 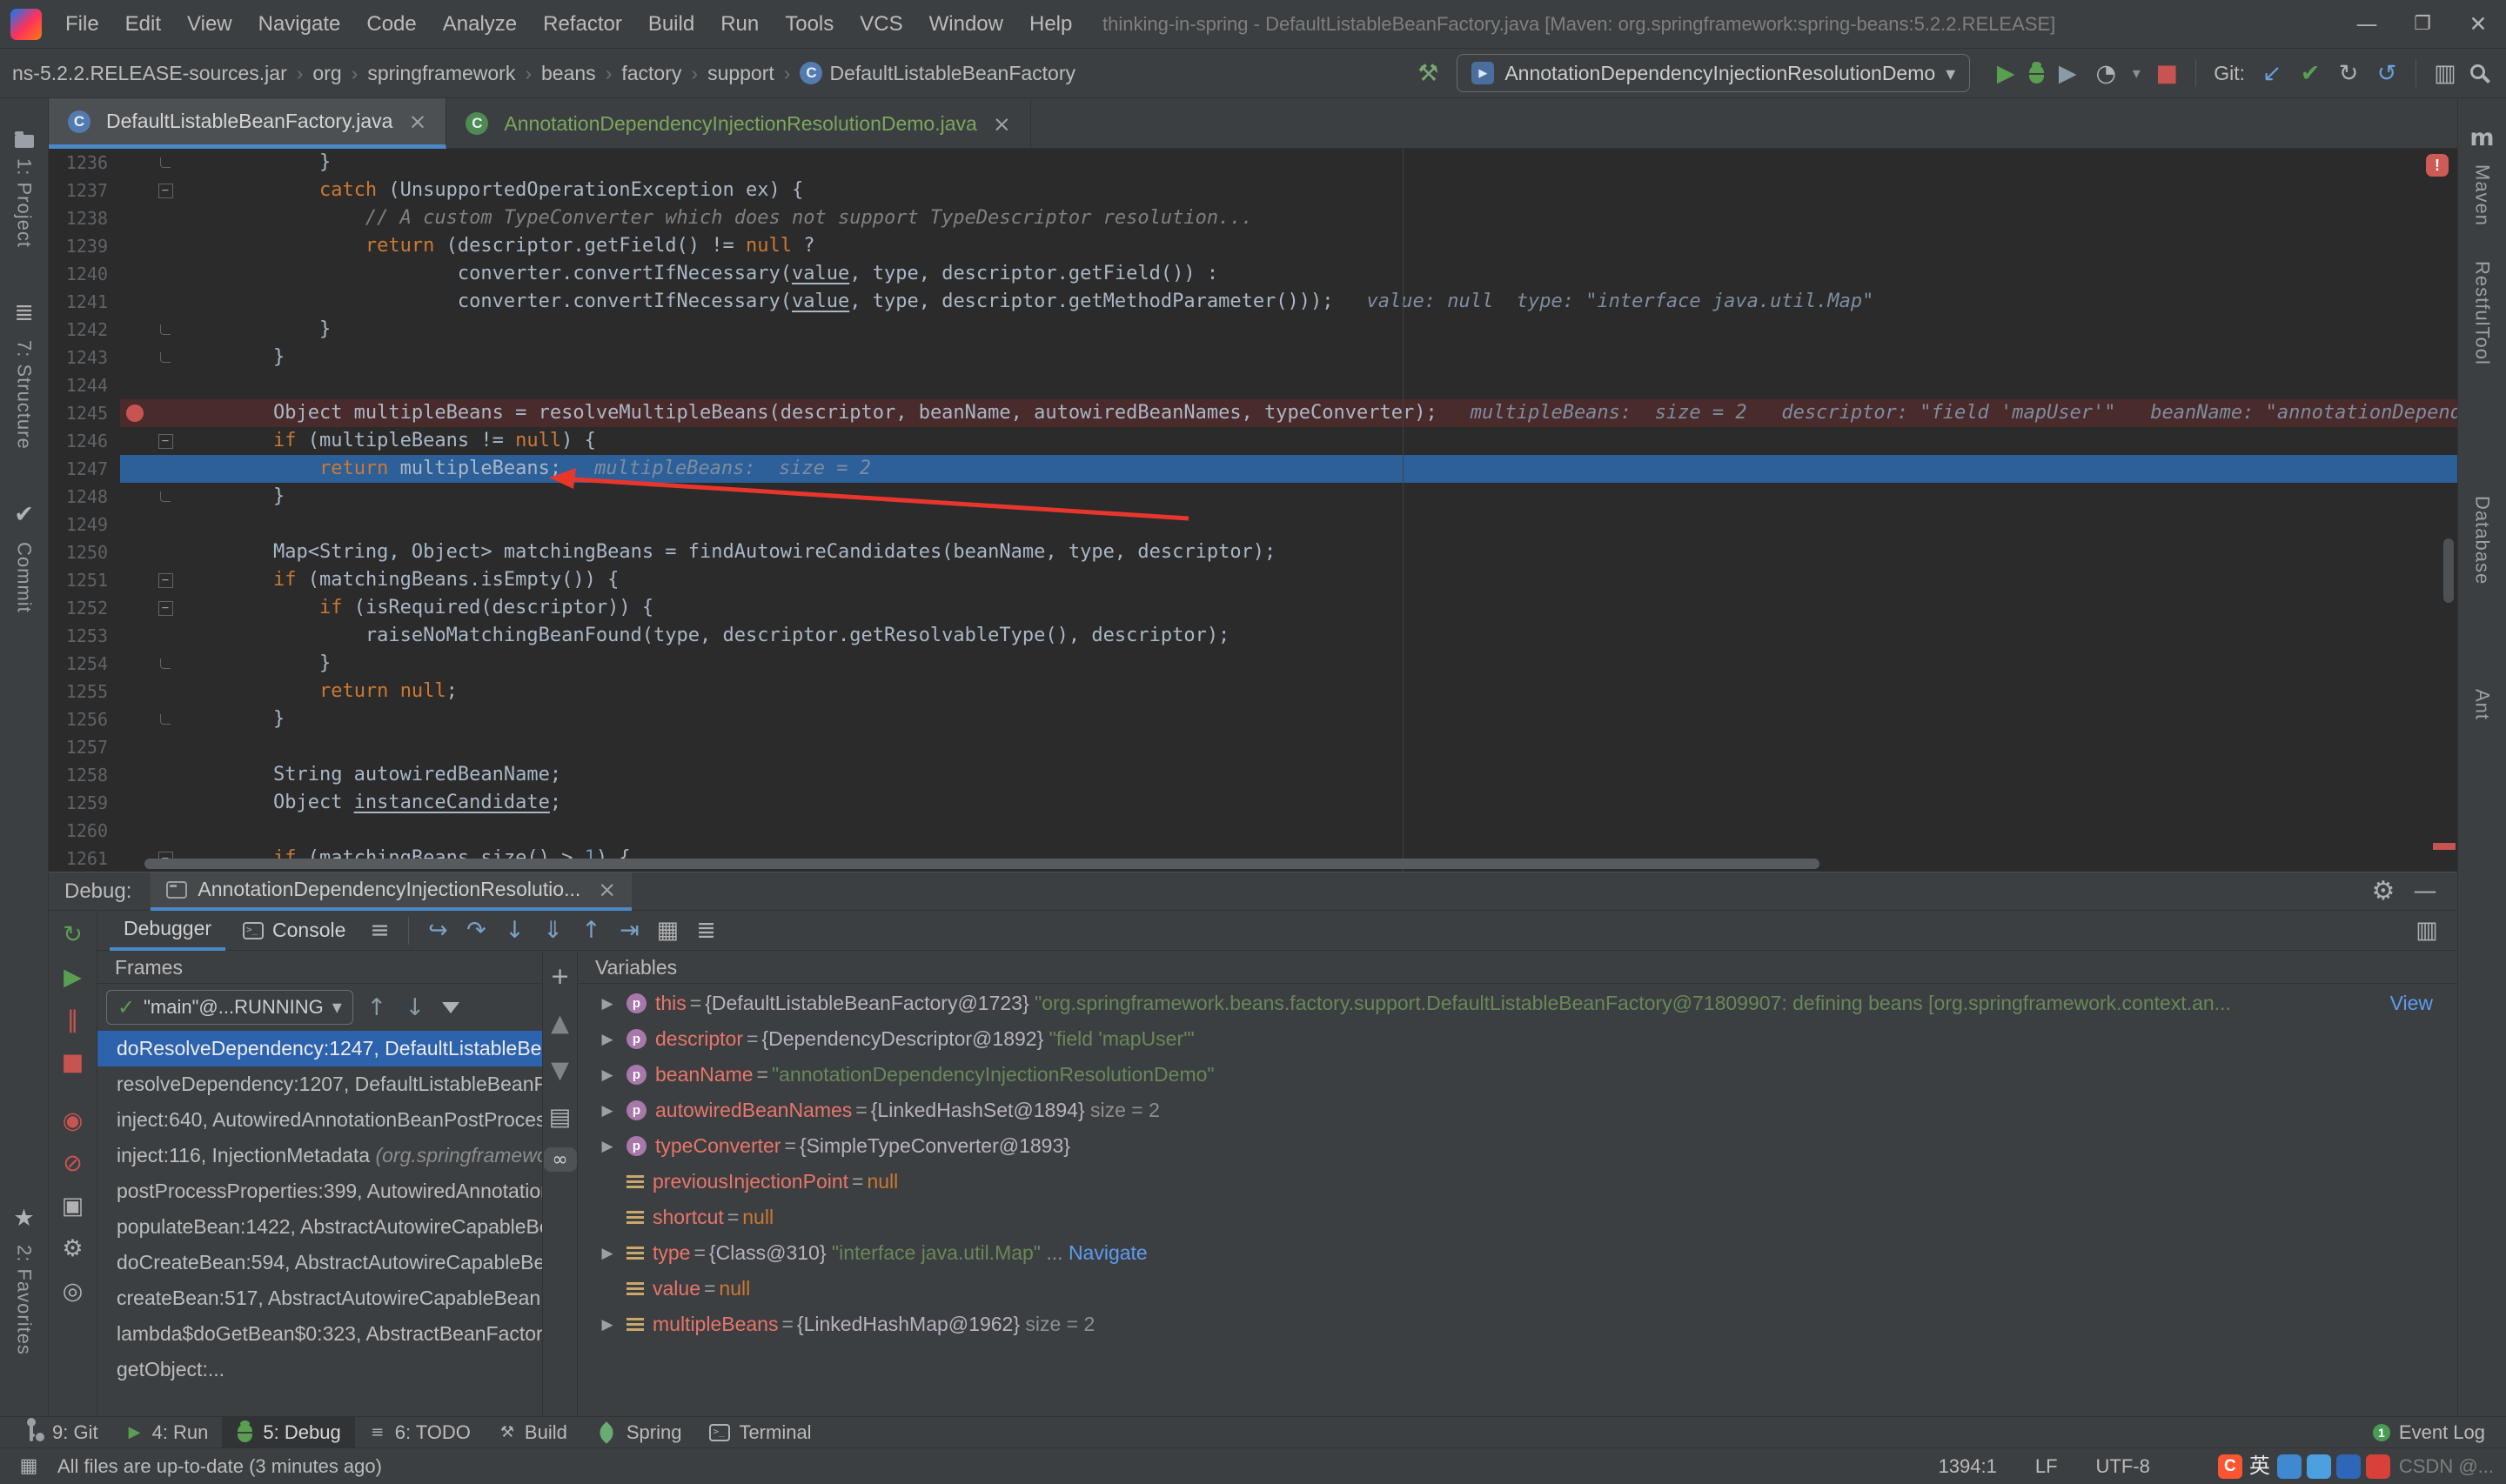 What do you see at coordinates (2348, 73) in the screenshot?
I see `history-icon: ↻` at bounding box center [2348, 73].